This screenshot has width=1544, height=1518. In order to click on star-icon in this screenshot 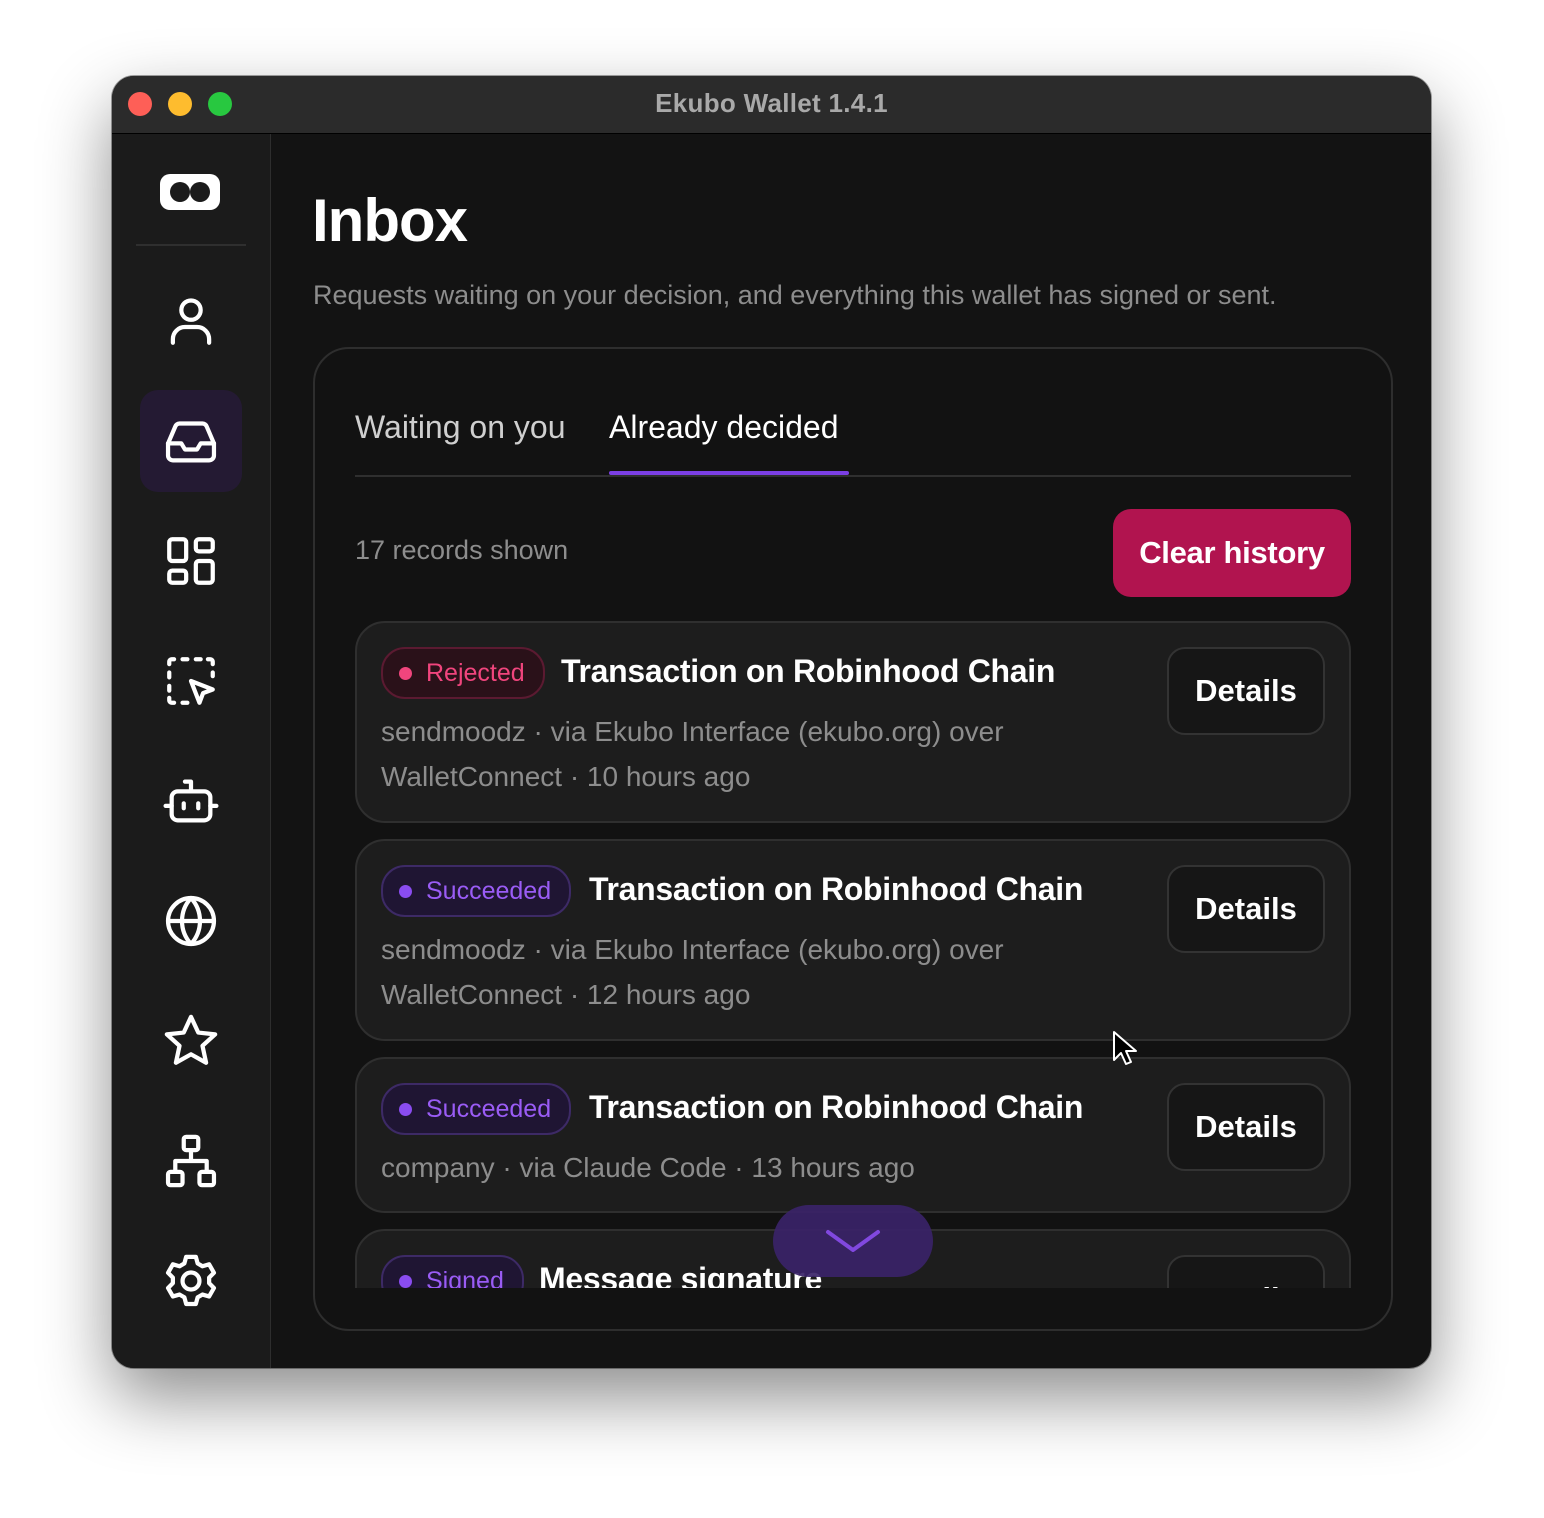, I will do `click(191, 1039)`.